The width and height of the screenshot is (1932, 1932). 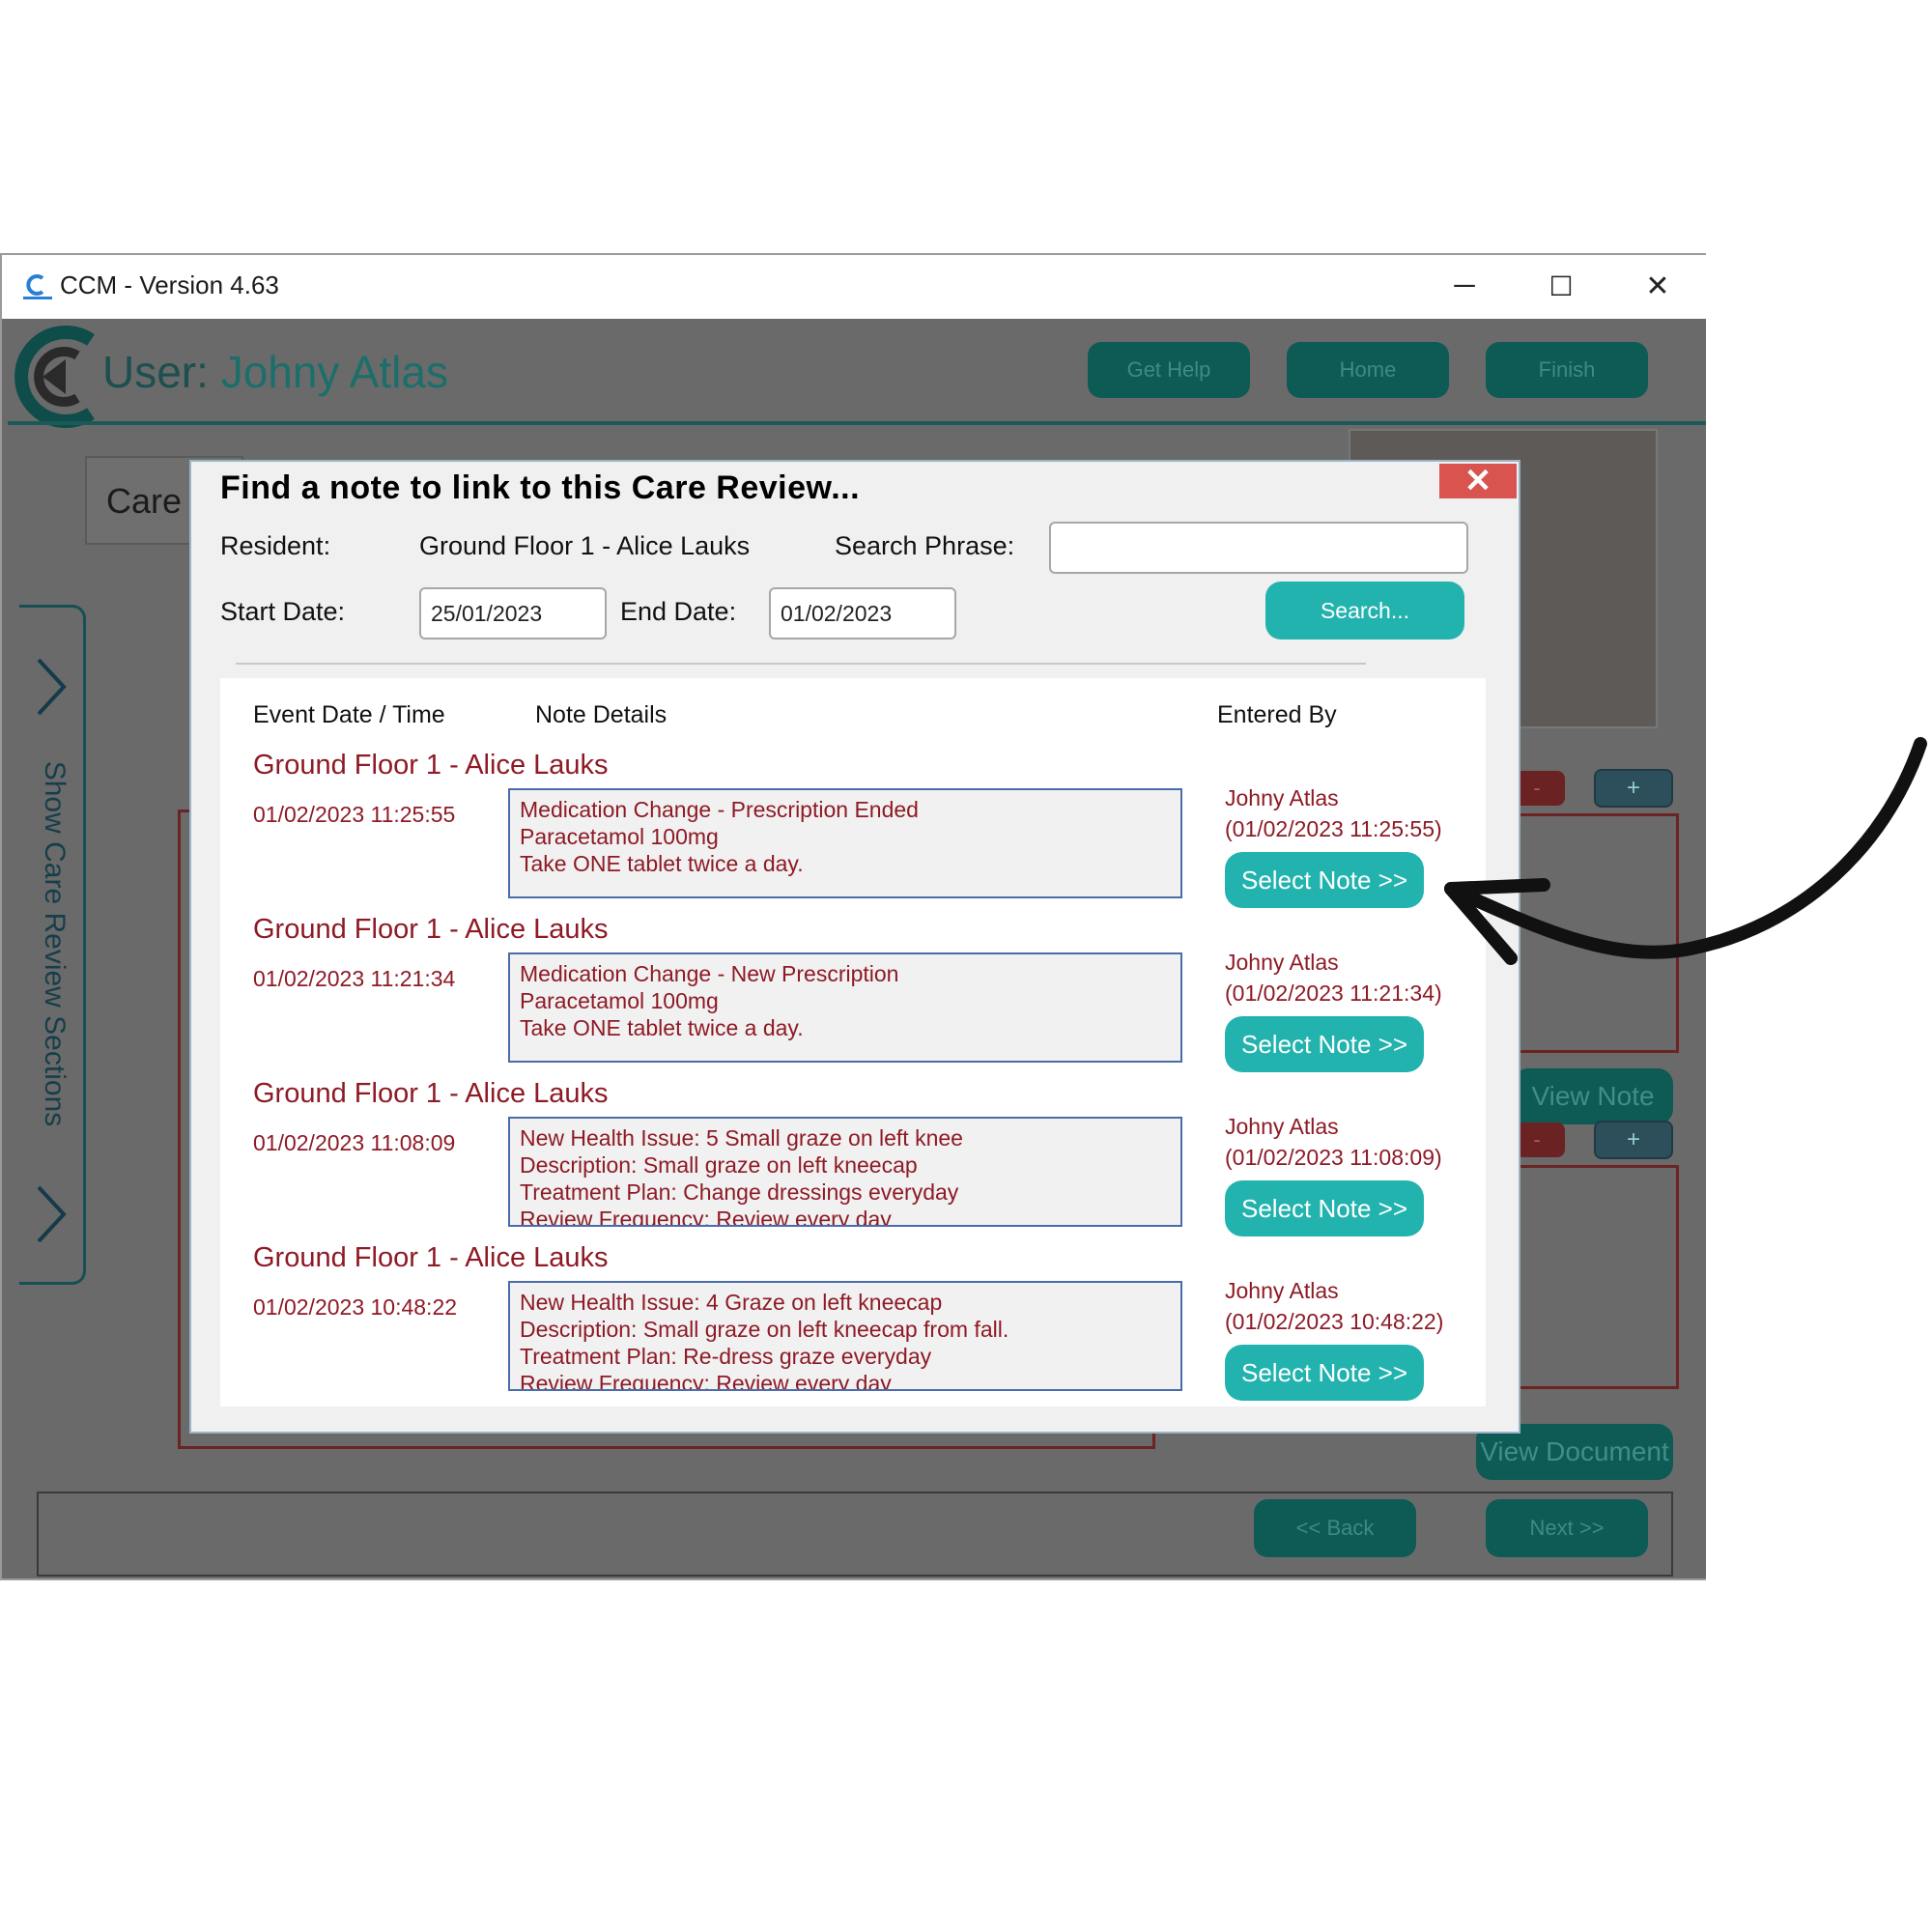 What do you see at coordinates (1633, 1140) in the screenshot?
I see `add-item-button-2: +` at bounding box center [1633, 1140].